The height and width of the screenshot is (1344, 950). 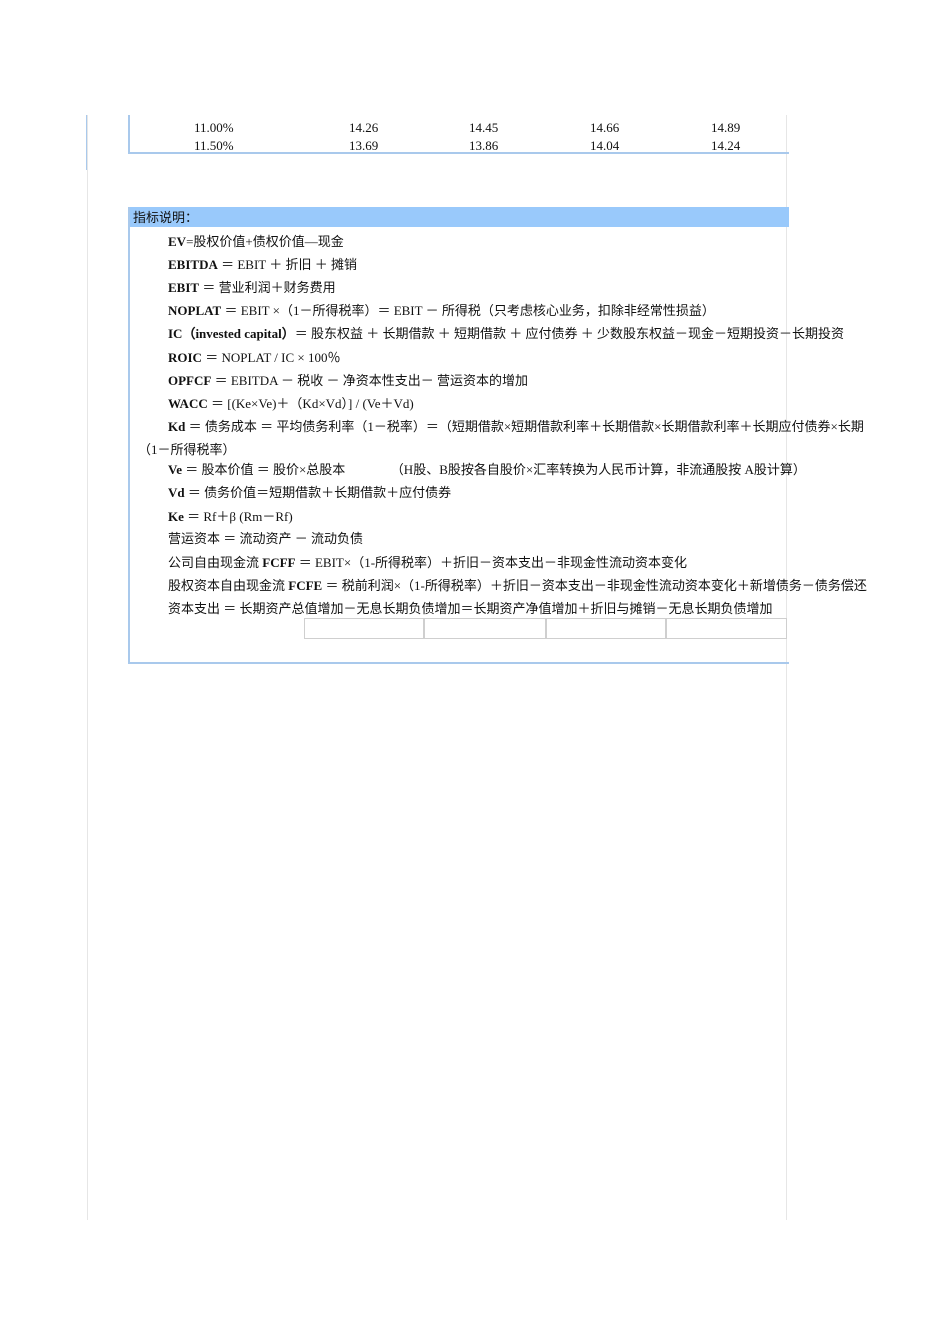 What do you see at coordinates (726, 127) in the screenshot?
I see `value-cell: 14.89` at bounding box center [726, 127].